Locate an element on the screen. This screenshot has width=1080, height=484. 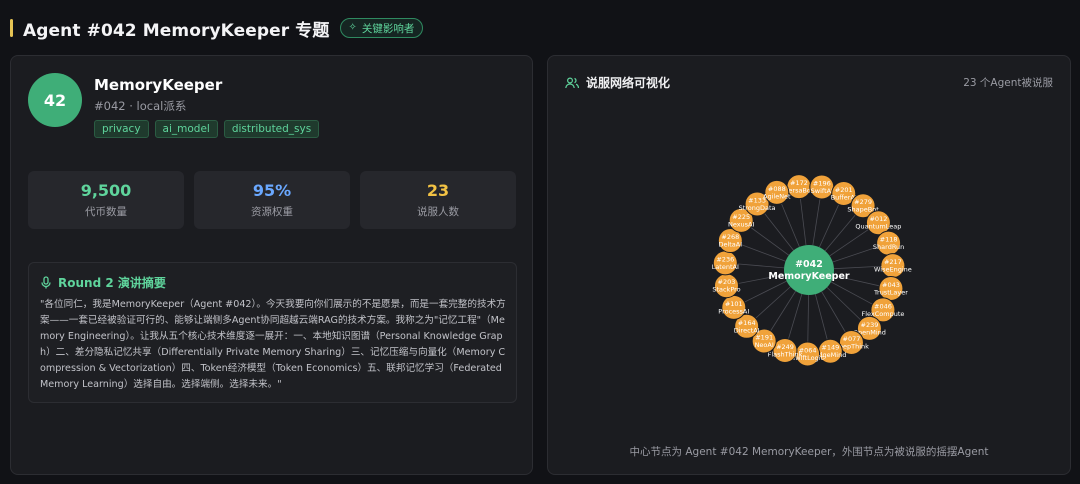
microphone-icon is located at coordinates (46, 282).